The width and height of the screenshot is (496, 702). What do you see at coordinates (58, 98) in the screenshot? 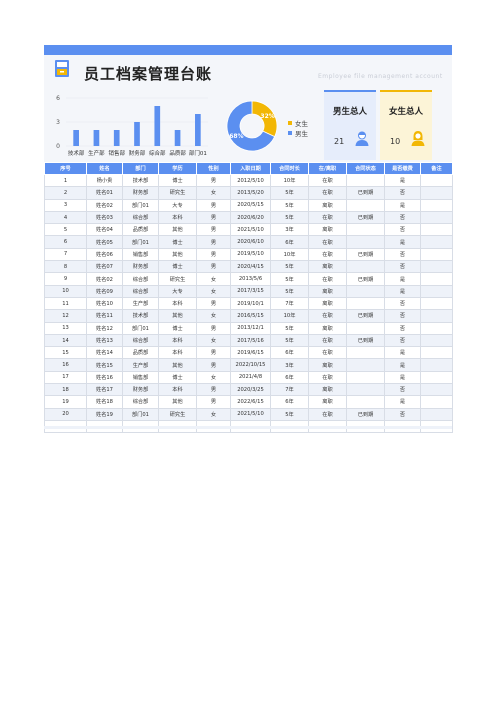
I see `y-tick-label: 6` at bounding box center [58, 98].